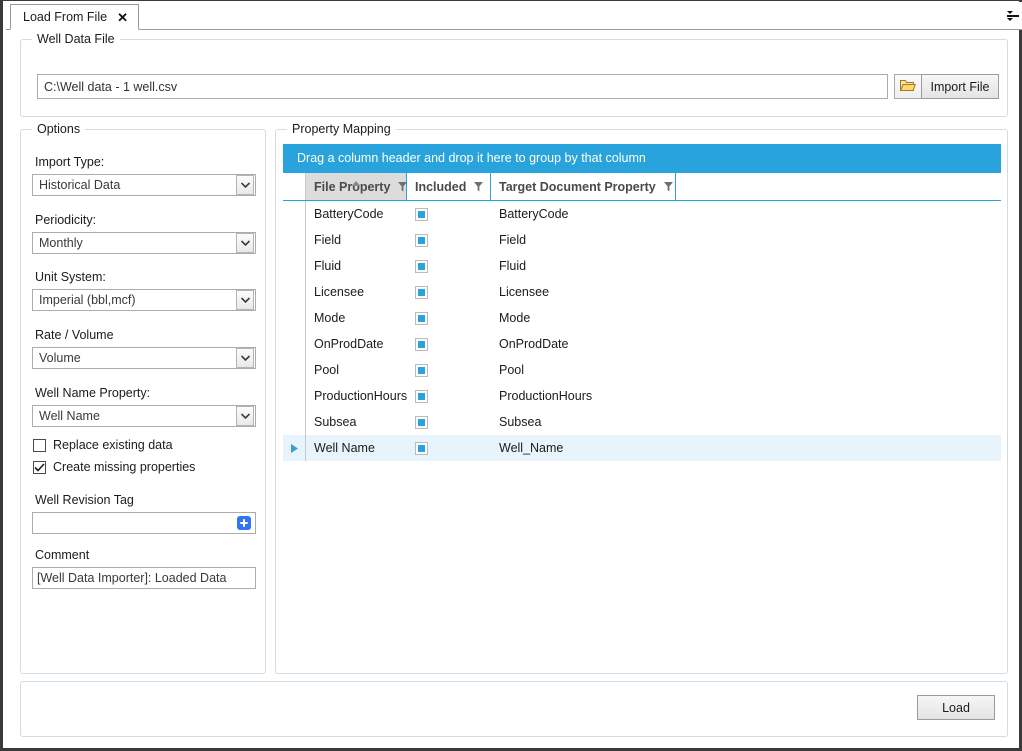 This screenshot has height=751, width=1022. What do you see at coordinates (546, 396) in the screenshot?
I see `cell-target-document-property: ProductionHours` at bounding box center [546, 396].